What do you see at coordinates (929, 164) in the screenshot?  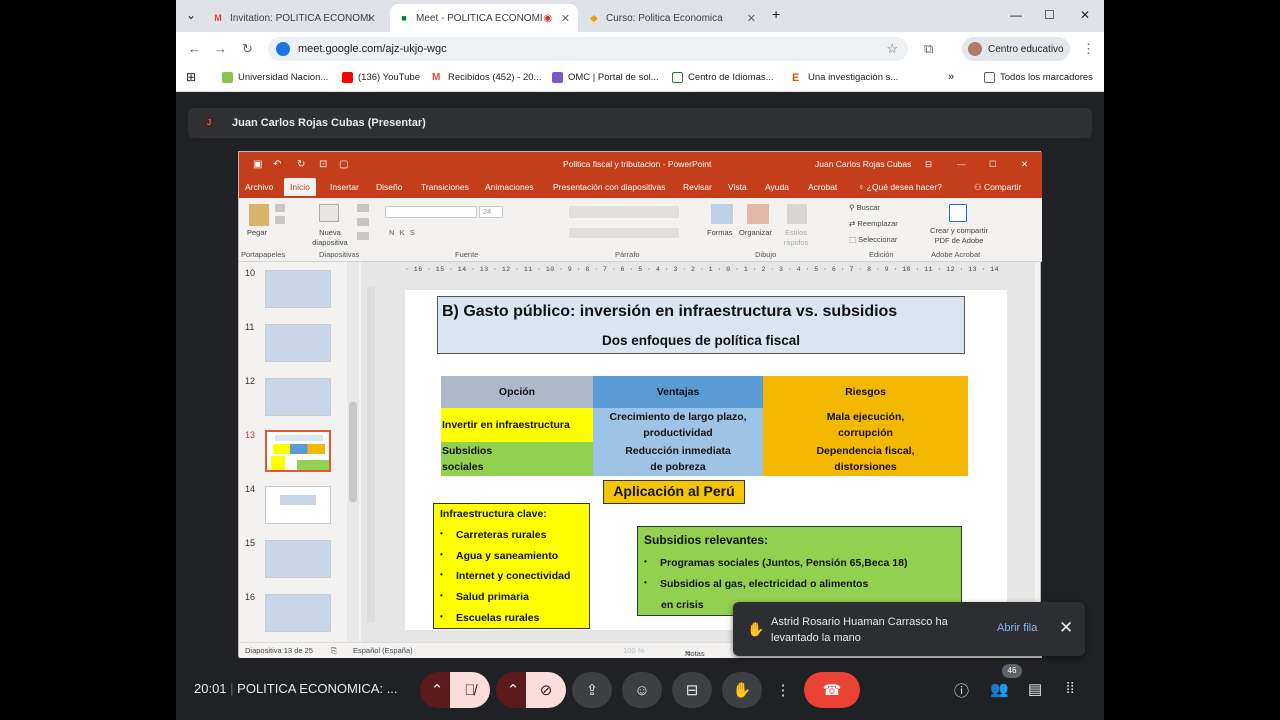 I see `ribbon-options-icon: ⊟` at bounding box center [929, 164].